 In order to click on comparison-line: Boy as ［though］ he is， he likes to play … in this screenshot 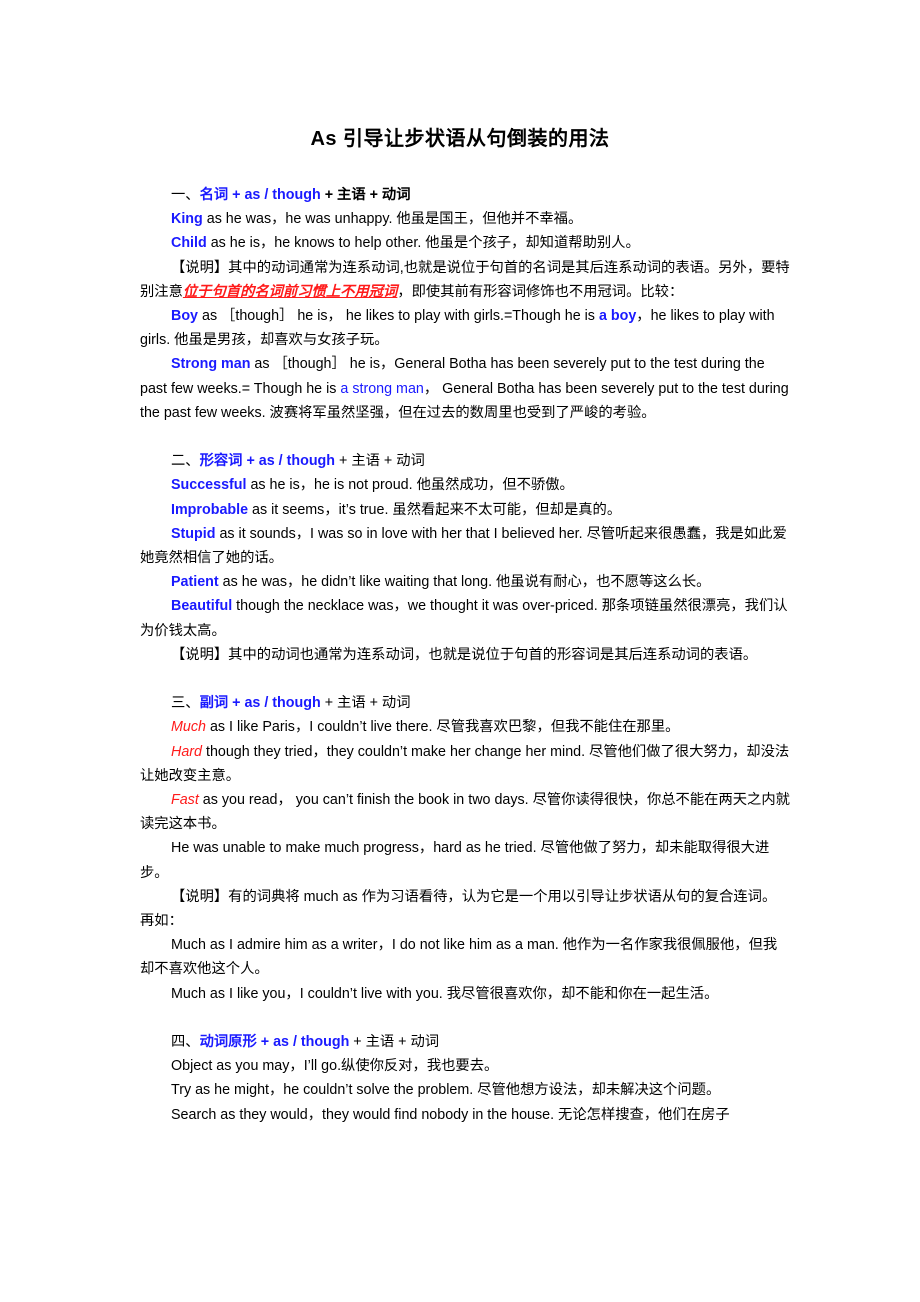, I will do `click(465, 328)`.